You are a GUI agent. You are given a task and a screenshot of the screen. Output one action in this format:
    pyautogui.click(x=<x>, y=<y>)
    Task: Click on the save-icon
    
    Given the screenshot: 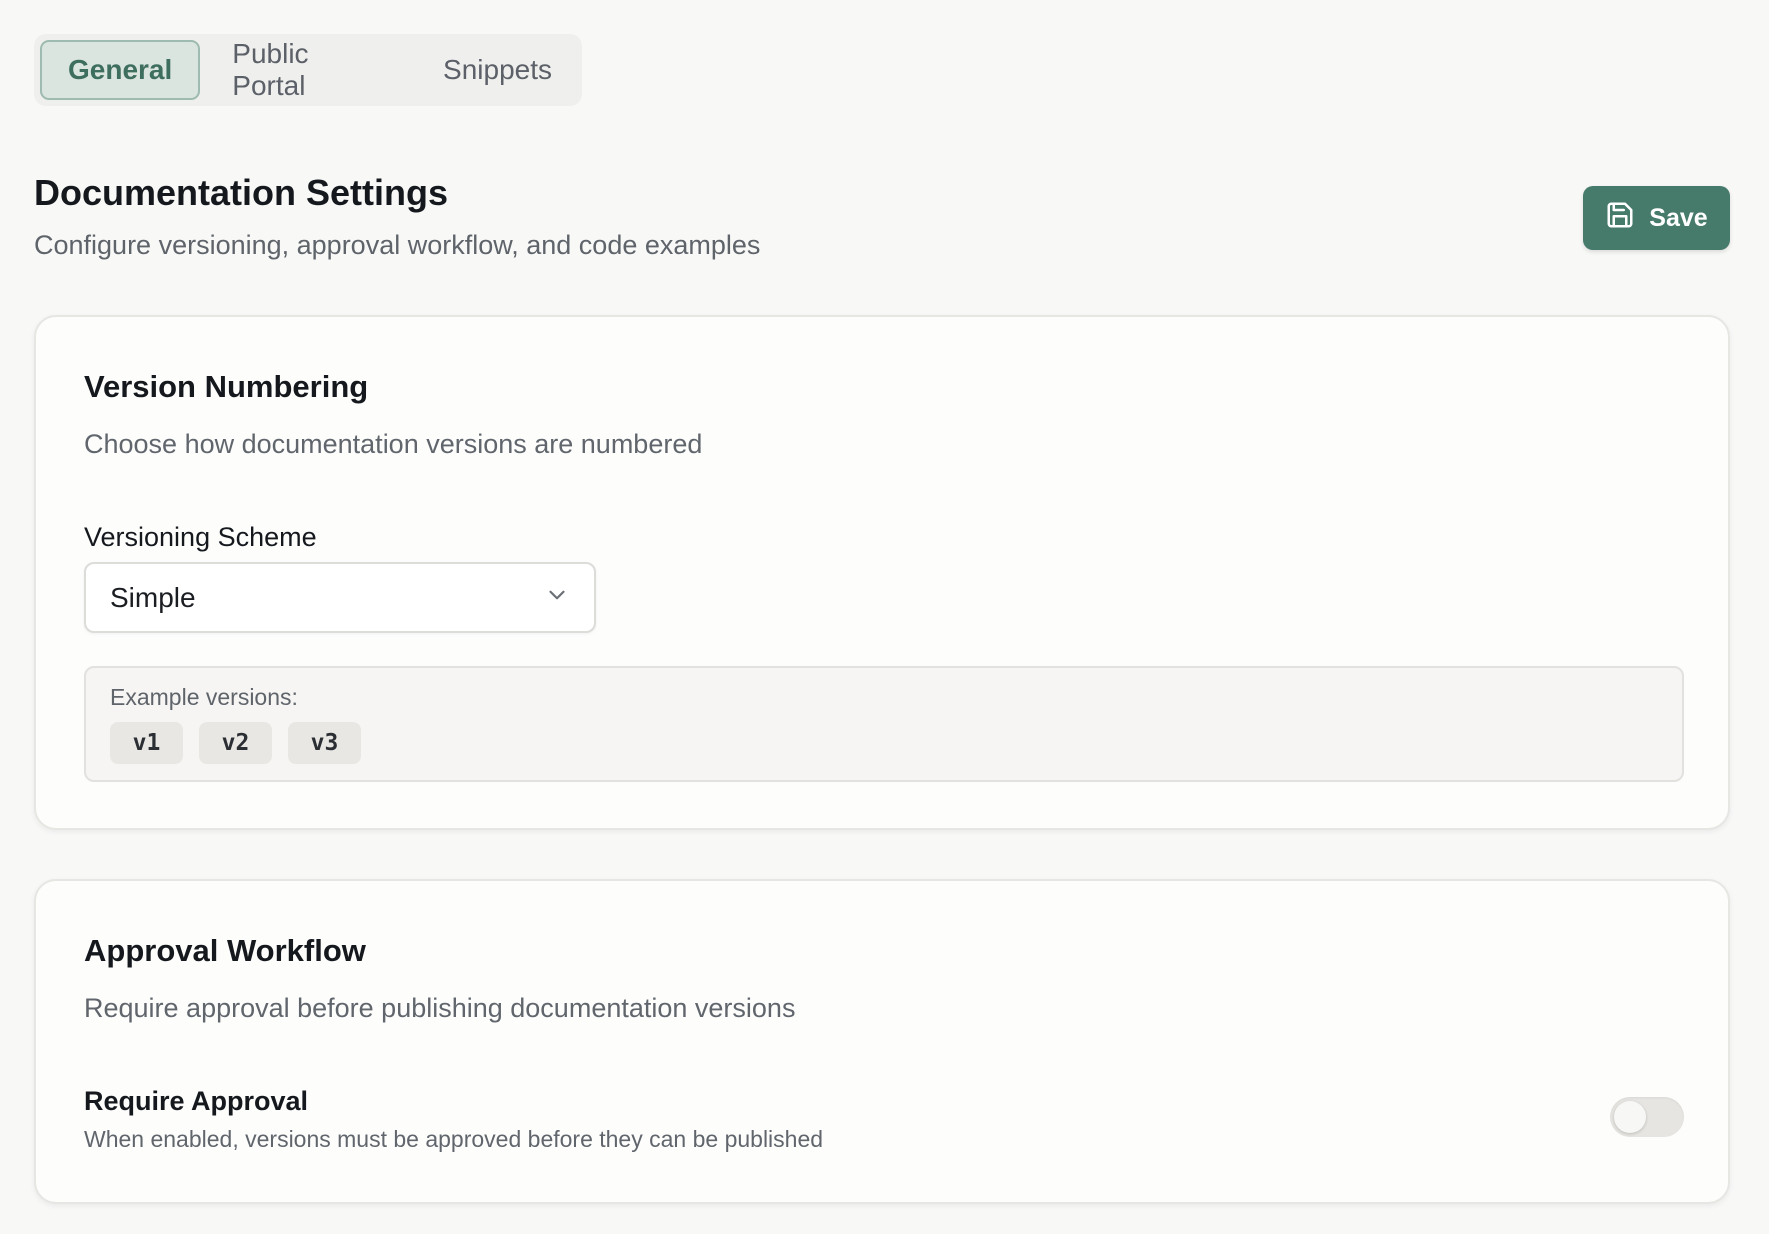 What is the action you would take?
    pyautogui.click(x=1620, y=218)
    